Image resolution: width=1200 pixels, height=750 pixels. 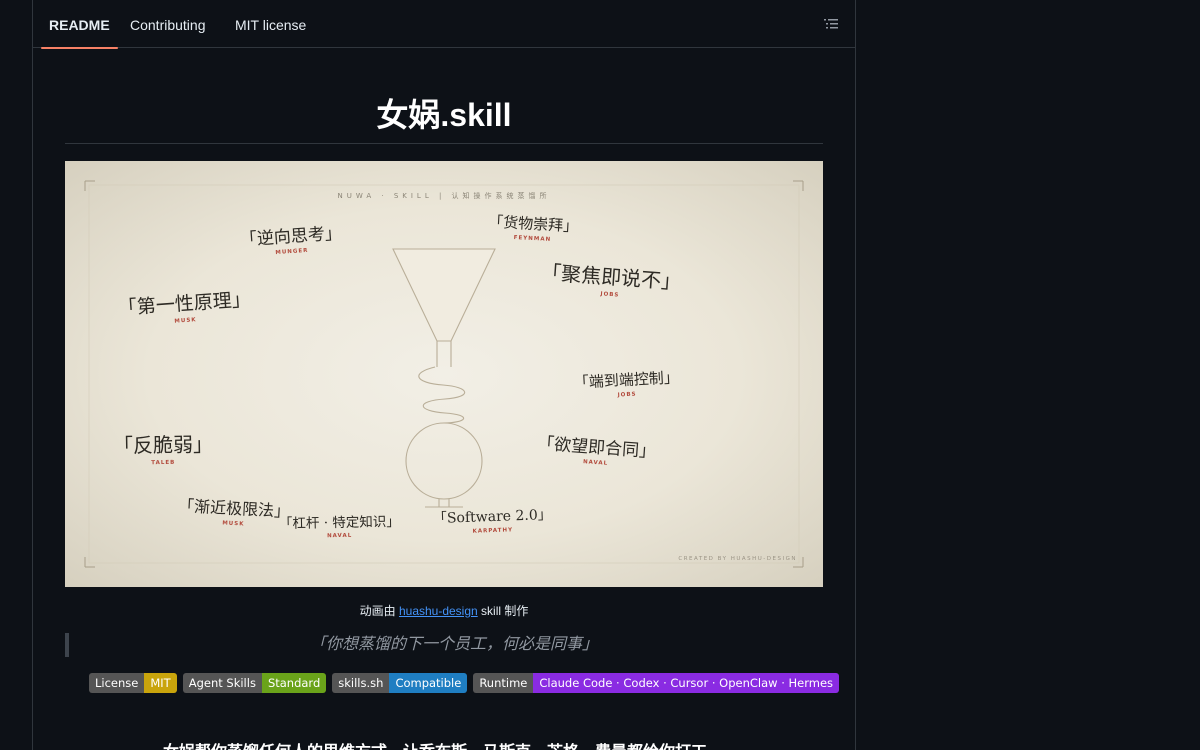 I want to click on readme-tabs: README Contributing MIT license, so click(x=444, y=24).